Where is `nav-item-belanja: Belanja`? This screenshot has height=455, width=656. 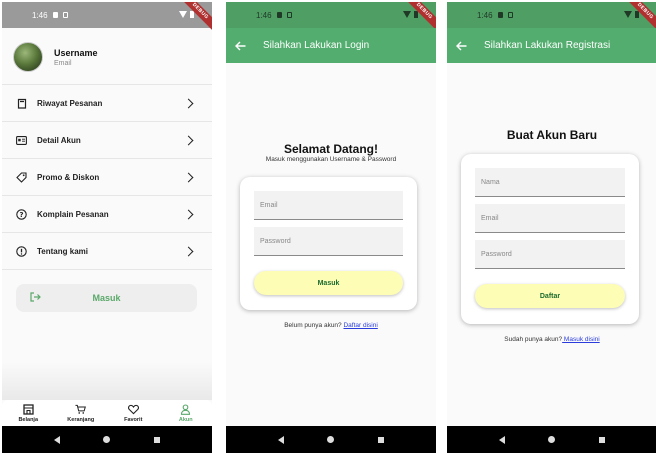
nav-item-belanja: Belanja is located at coordinates (28, 413).